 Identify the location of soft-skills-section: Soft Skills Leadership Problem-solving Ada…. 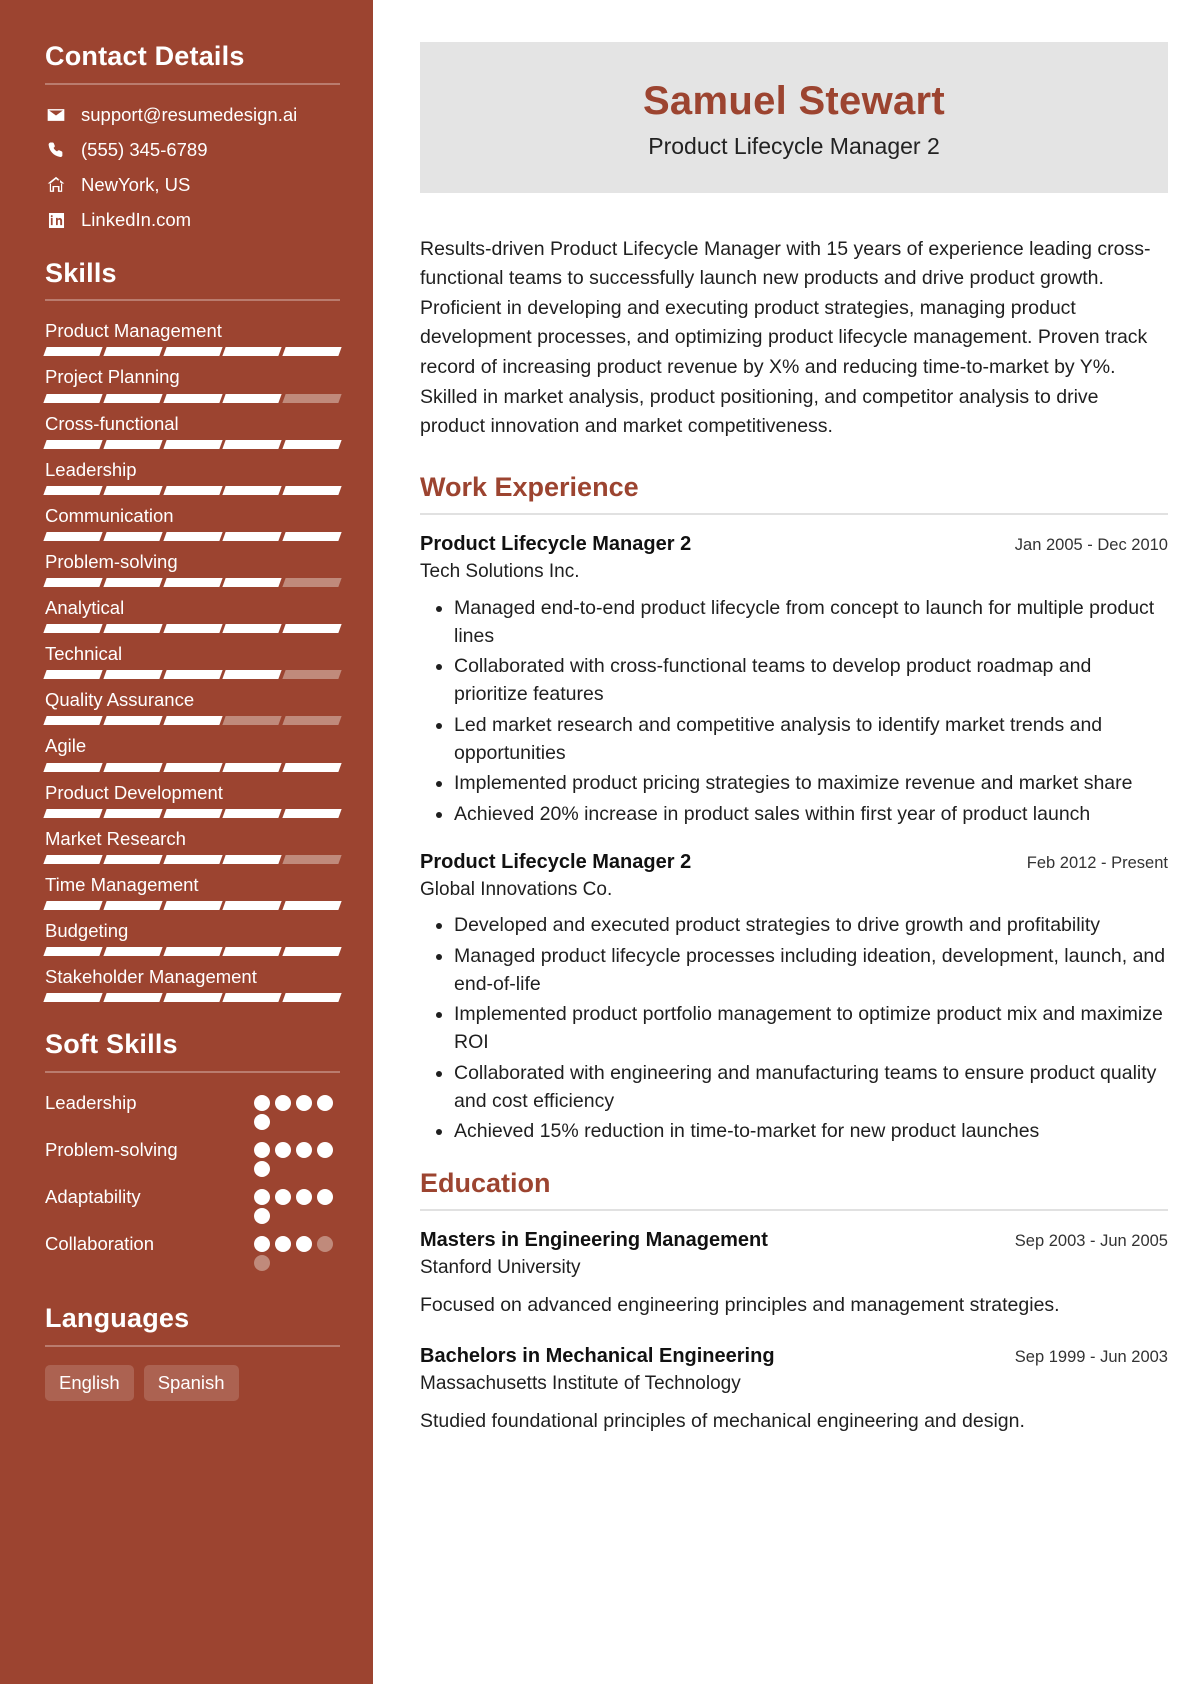
(192, 1151).